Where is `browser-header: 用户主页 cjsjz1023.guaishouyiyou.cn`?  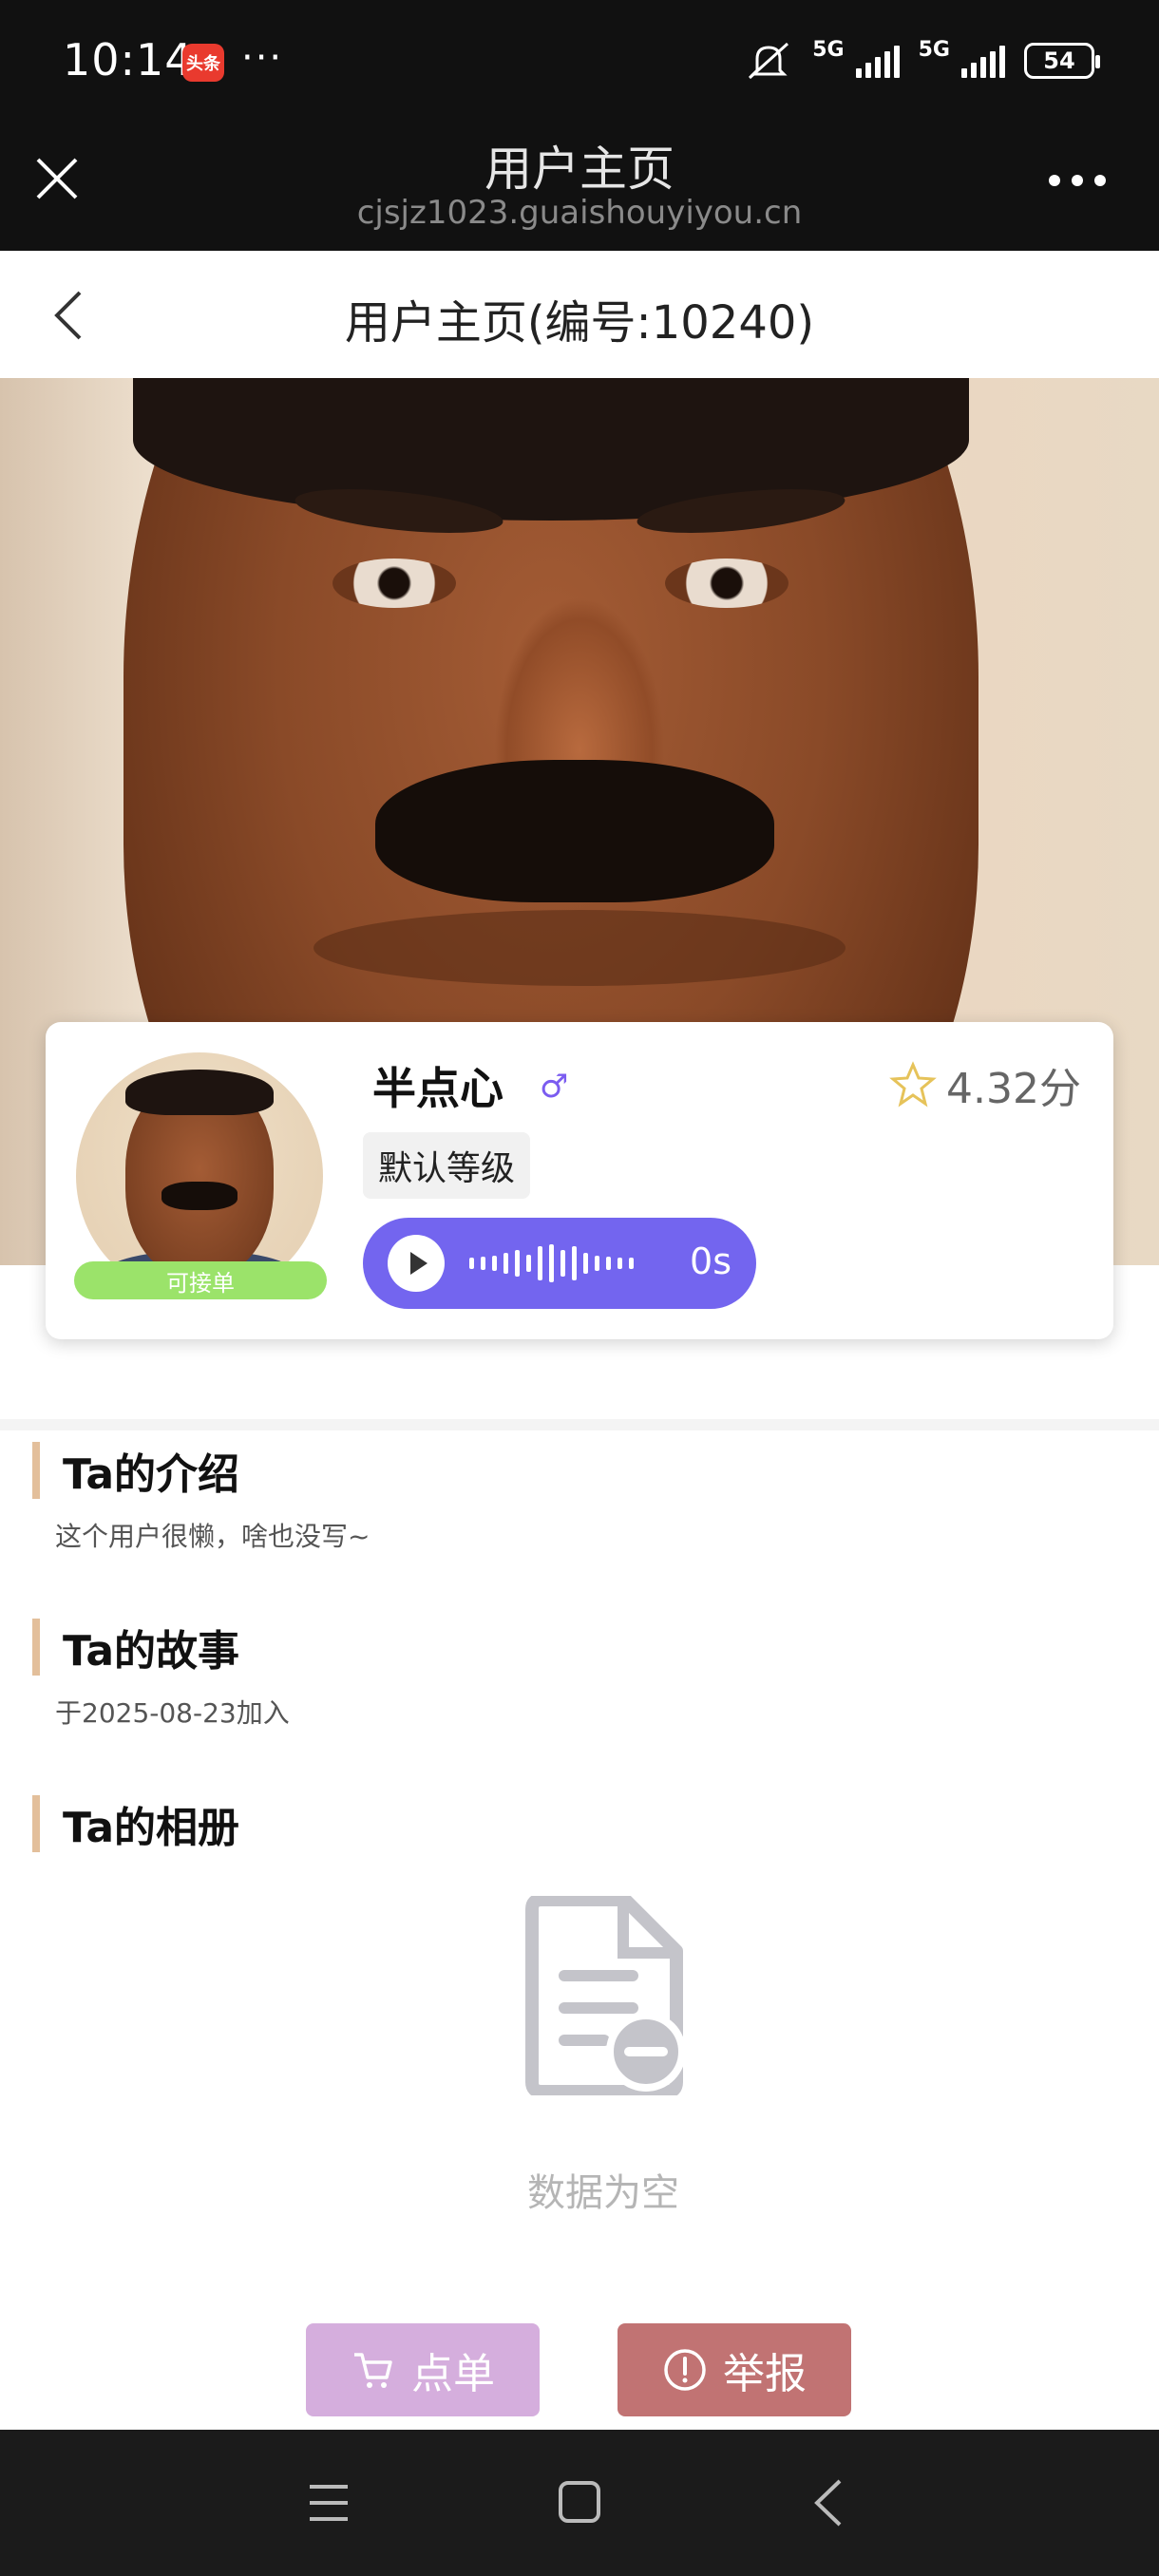 browser-header: 用户主页 cjsjz1023.guaishouyiyou.cn is located at coordinates (579, 188).